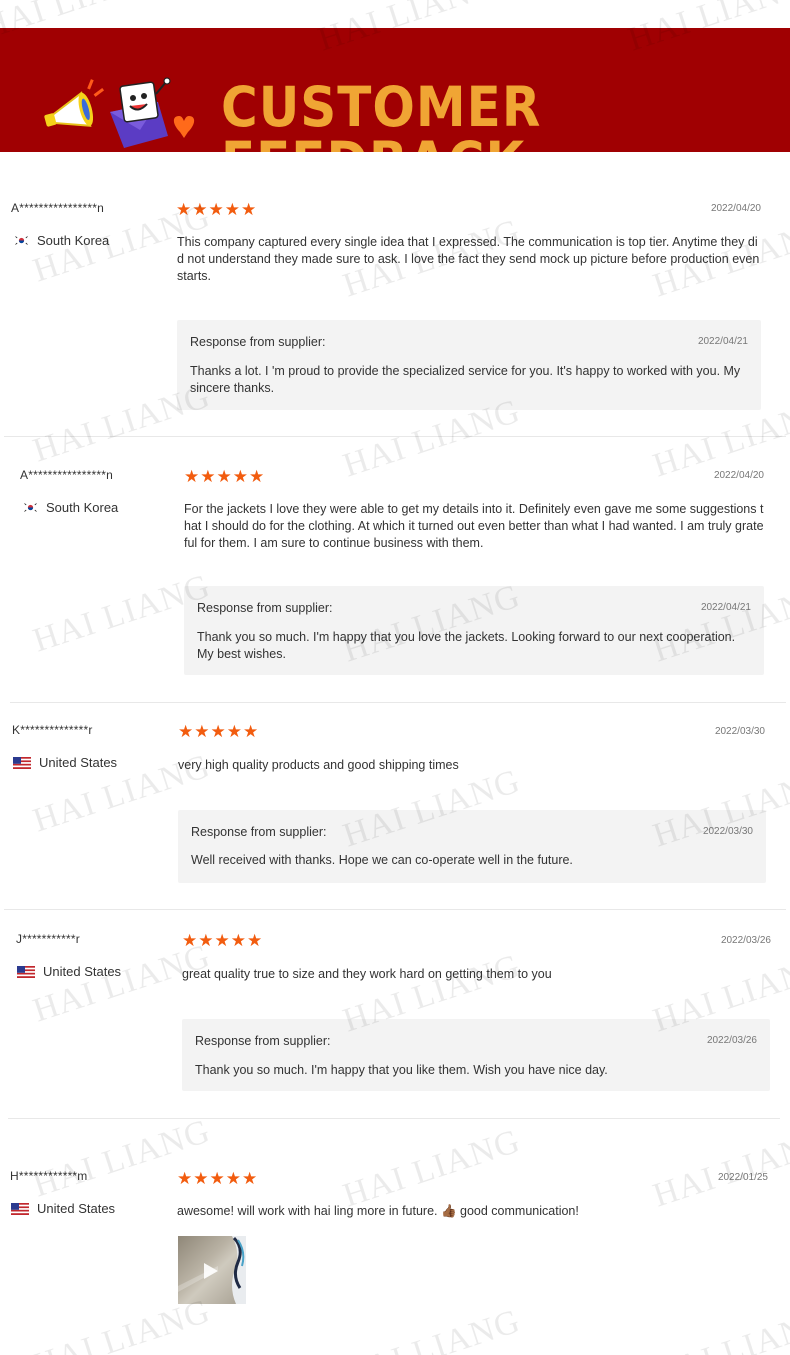 The width and height of the screenshot is (790, 1355). What do you see at coordinates (731, 1040) in the screenshot?
I see `response-date: 2022/03/26` at bounding box center [731, 1040].